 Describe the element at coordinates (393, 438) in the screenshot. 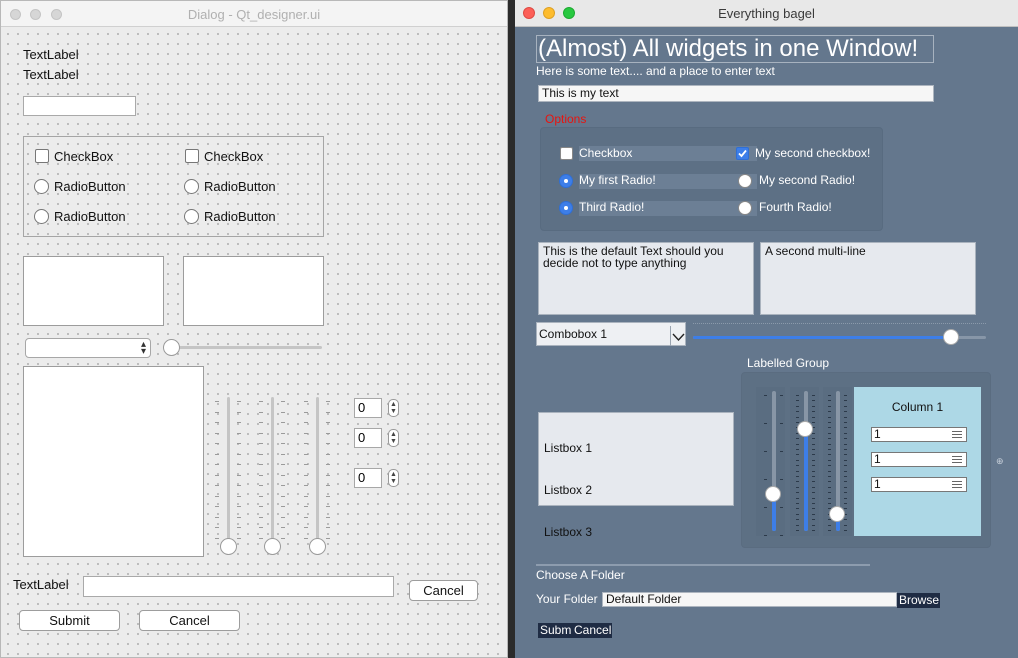

I see `spinbox-2-arrows-icon: ▲ ▼` at that location.